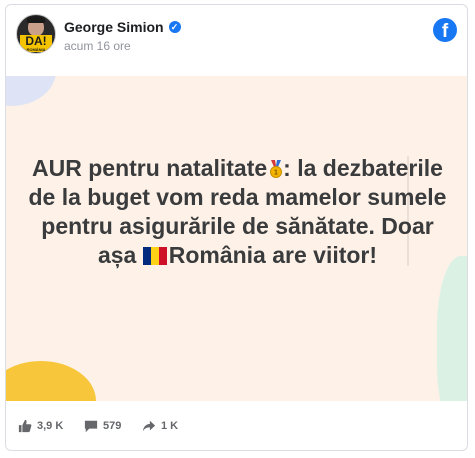 This screenshot has width=475, height=458. I want to click on shares-stat: 1 K, so click(160, 426).